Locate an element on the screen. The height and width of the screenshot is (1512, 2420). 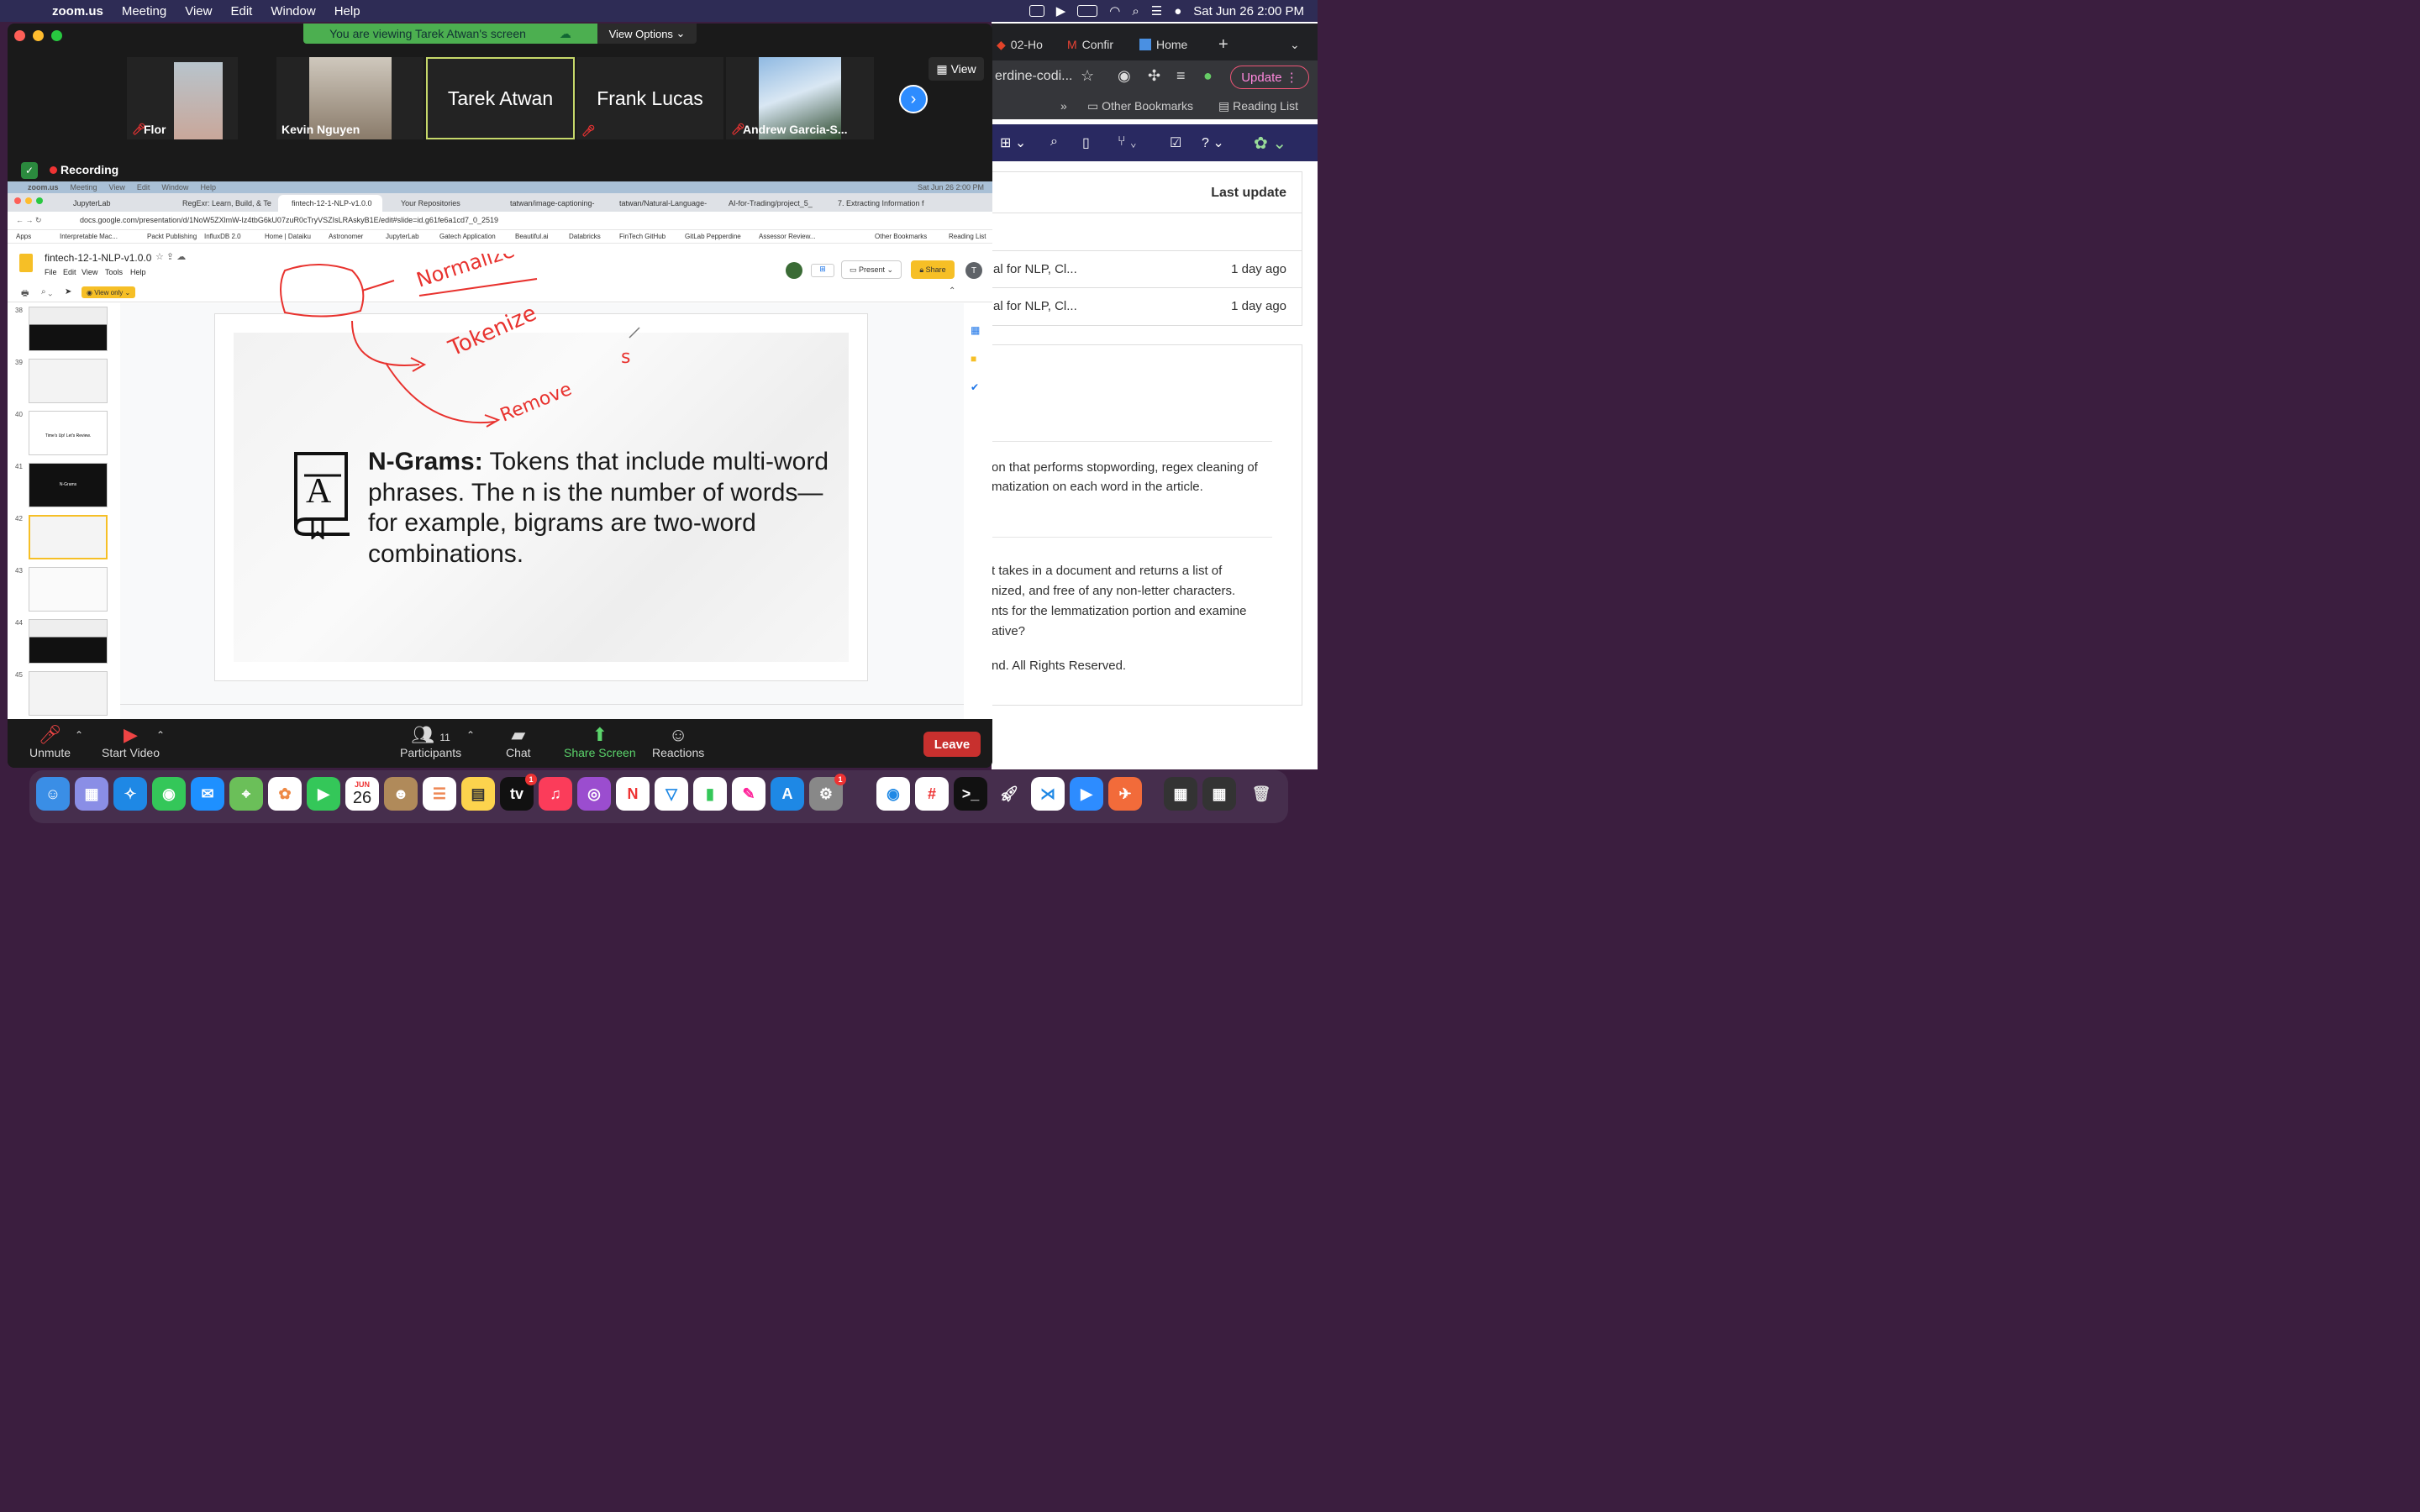
update-button: Update ⋮ is located at coordinates (1269, 77).